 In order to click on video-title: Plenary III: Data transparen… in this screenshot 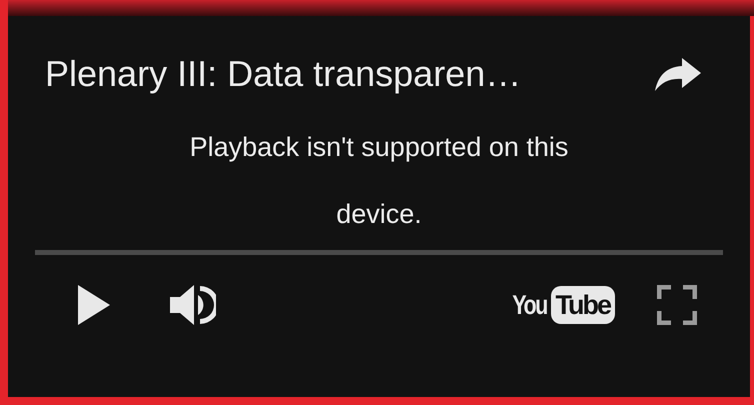, I will do `click(283, 74)`.